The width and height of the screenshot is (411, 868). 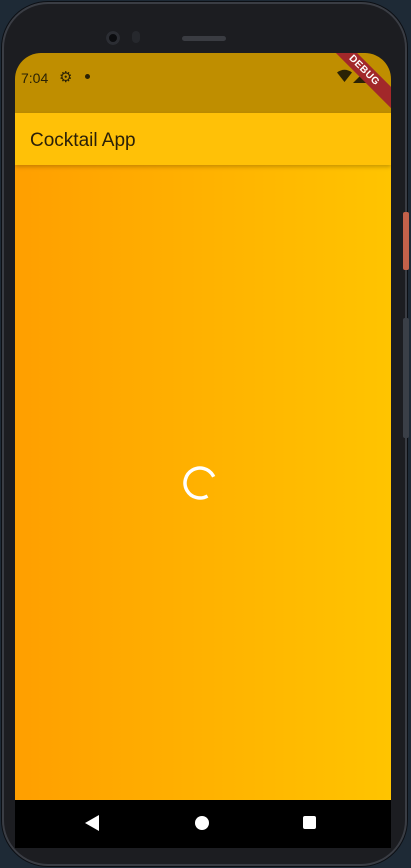 What do you see at coordinates (200, 483) in the screenshot?
I see `circular-progress-icon` at bounding box center [200, 483].